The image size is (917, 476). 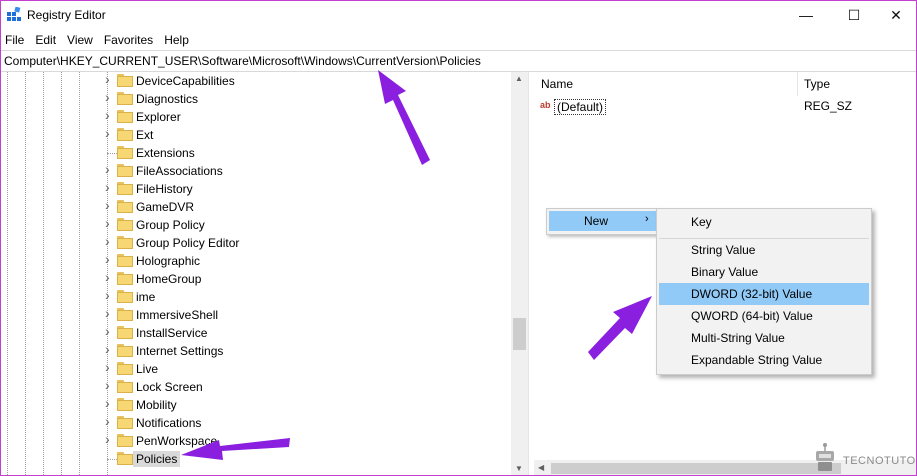 I want to click on string-value-icon: ab, so click(x=545, y=105).